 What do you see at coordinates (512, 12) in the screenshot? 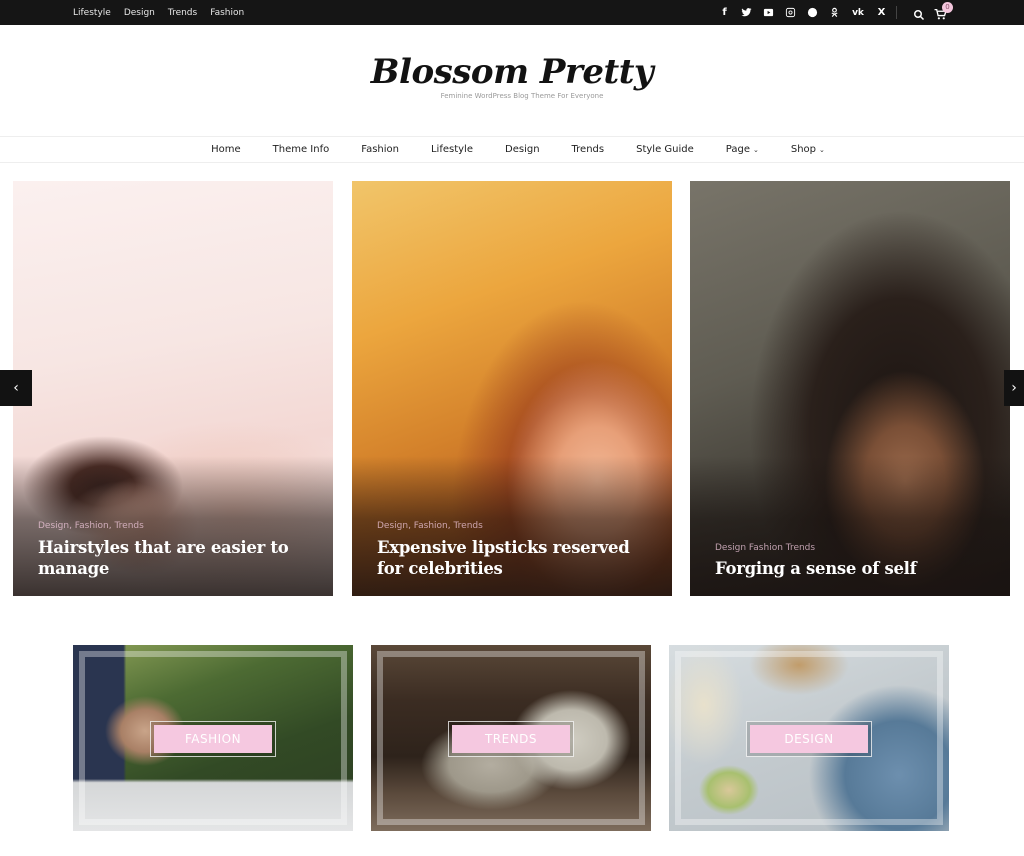
I see `top-bar: Lifestyle Design Trends Fashion f vk X 0` at bounding box center [512, 12].